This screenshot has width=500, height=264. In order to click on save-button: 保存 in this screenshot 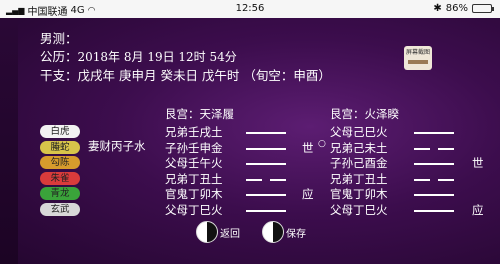, I will do `click(284, 232)`.